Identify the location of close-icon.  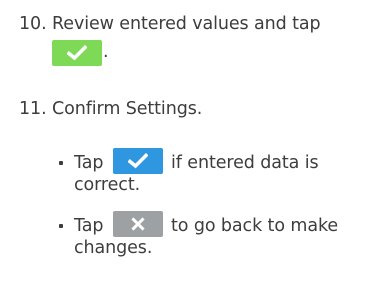
(138, 224).